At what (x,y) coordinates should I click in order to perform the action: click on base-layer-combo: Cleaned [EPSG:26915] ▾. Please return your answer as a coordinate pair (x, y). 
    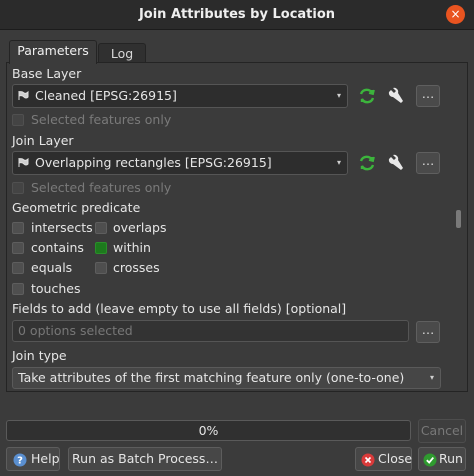
    Looking at the image, I should click on (180, 96).